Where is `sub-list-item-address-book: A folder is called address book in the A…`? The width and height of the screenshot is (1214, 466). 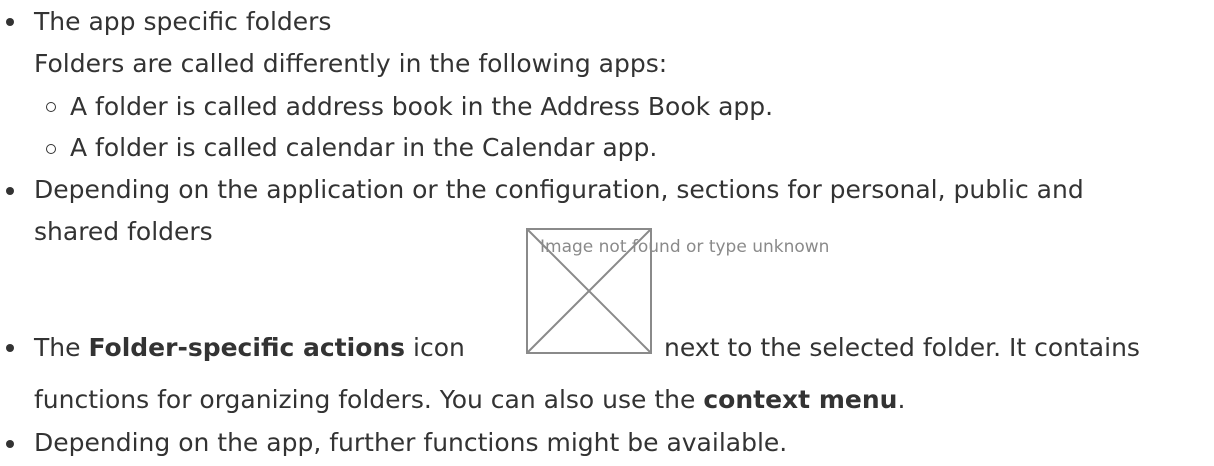 sub-list-item-address-book: A folder is called address book in the A… is located at coordinates (422, 106).